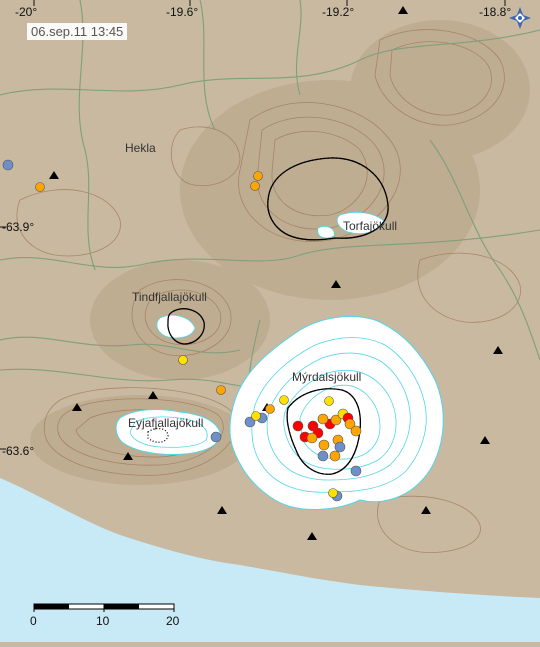  Describe the element at coordinates (338, 12) in the screenshot. I see `lon-label: -19.2°` at that location.